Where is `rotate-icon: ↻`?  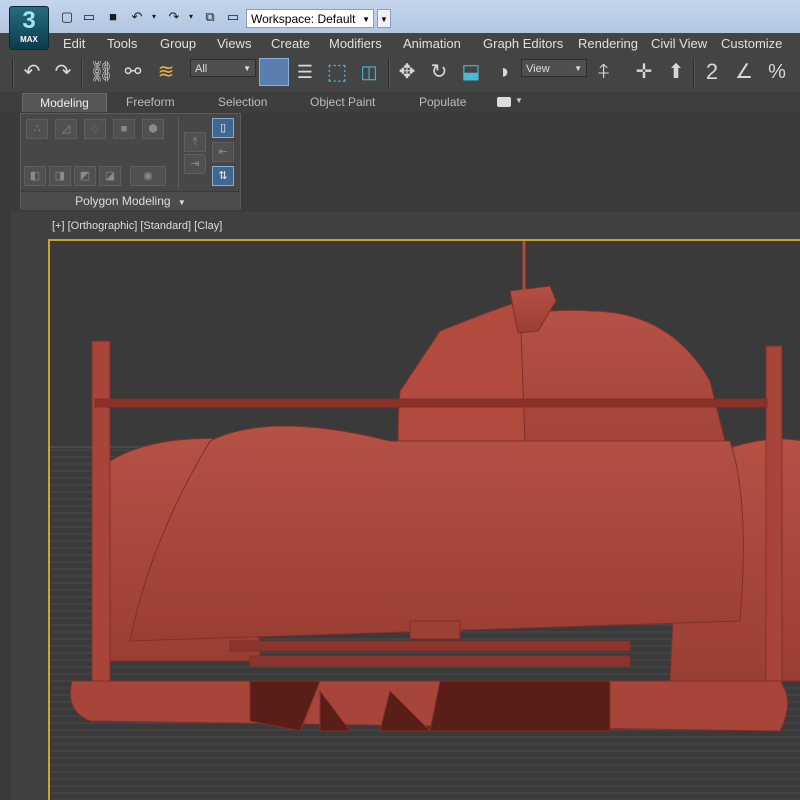 rotate-icon: ↻ is located at coordinates (439, 72).